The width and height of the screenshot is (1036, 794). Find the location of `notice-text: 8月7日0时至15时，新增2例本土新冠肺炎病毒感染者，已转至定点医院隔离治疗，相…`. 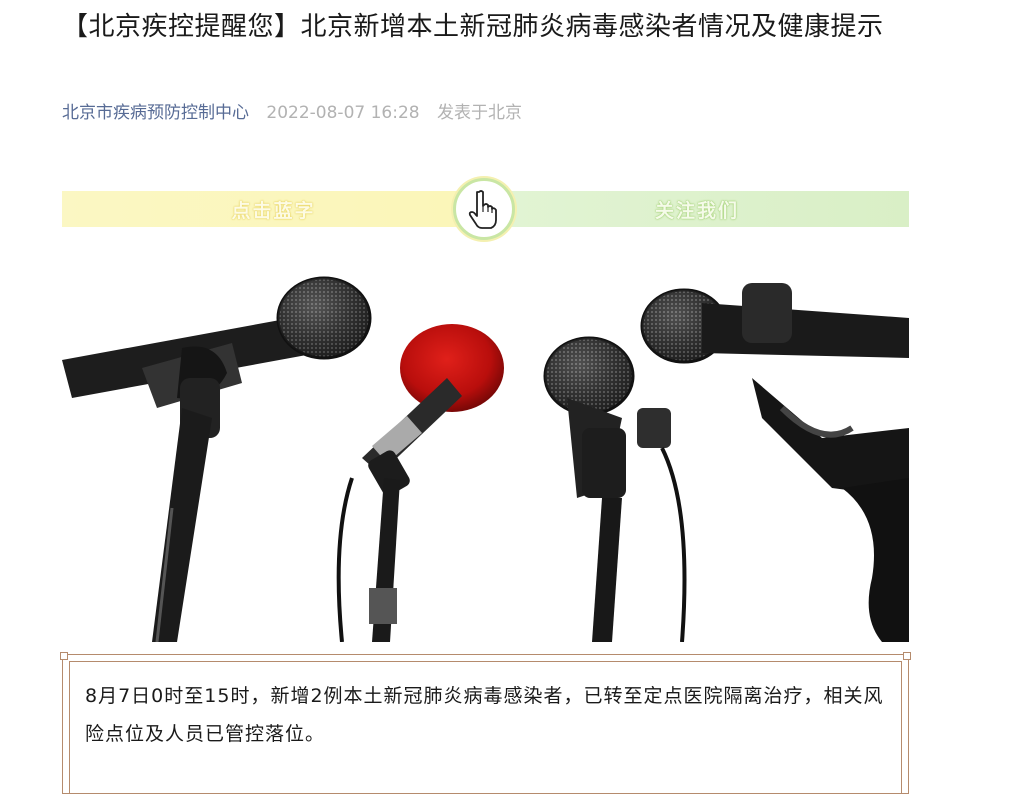

notice-text: 8月7日0时至15时，新增2例本土新冠肺炎病毒感染者，已转至定点医院隔离治疗，相… is located at coordinates (484, 715).